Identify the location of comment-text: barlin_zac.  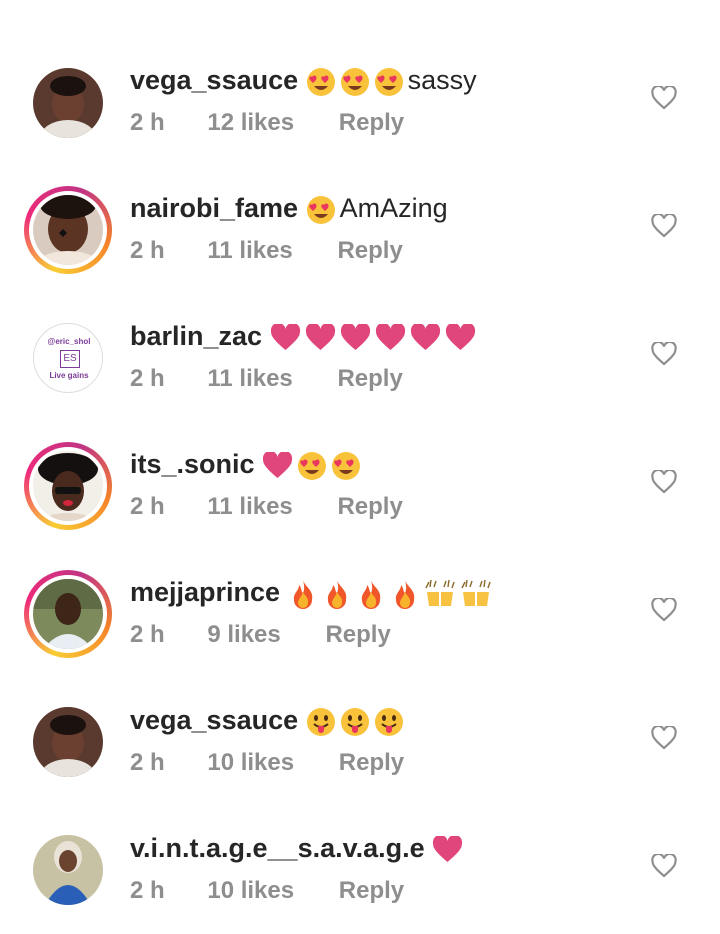
(305, 336).